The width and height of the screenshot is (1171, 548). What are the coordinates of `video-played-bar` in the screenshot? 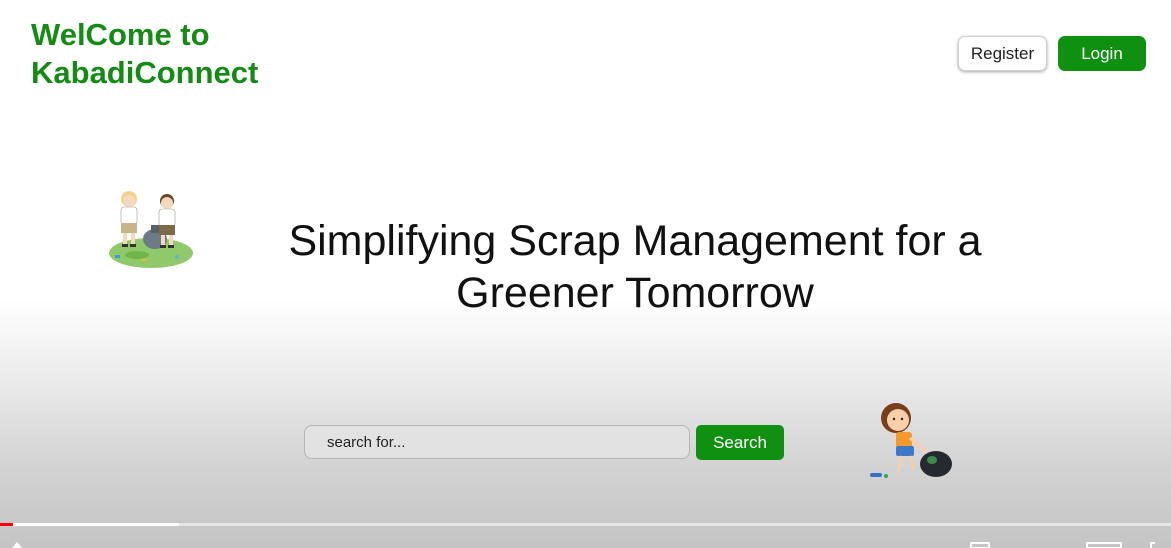 It's located at (6, 524).